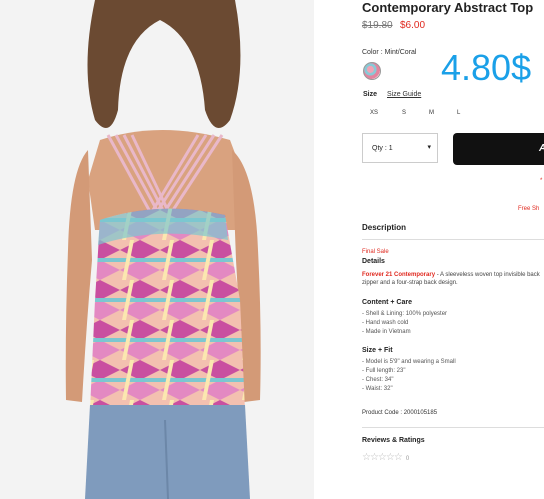 The image size is (544, 499). Describe the element at coordinates (448, 7) in the screenshot. I see `product-title: Contemporary Abstract Top` at that location.